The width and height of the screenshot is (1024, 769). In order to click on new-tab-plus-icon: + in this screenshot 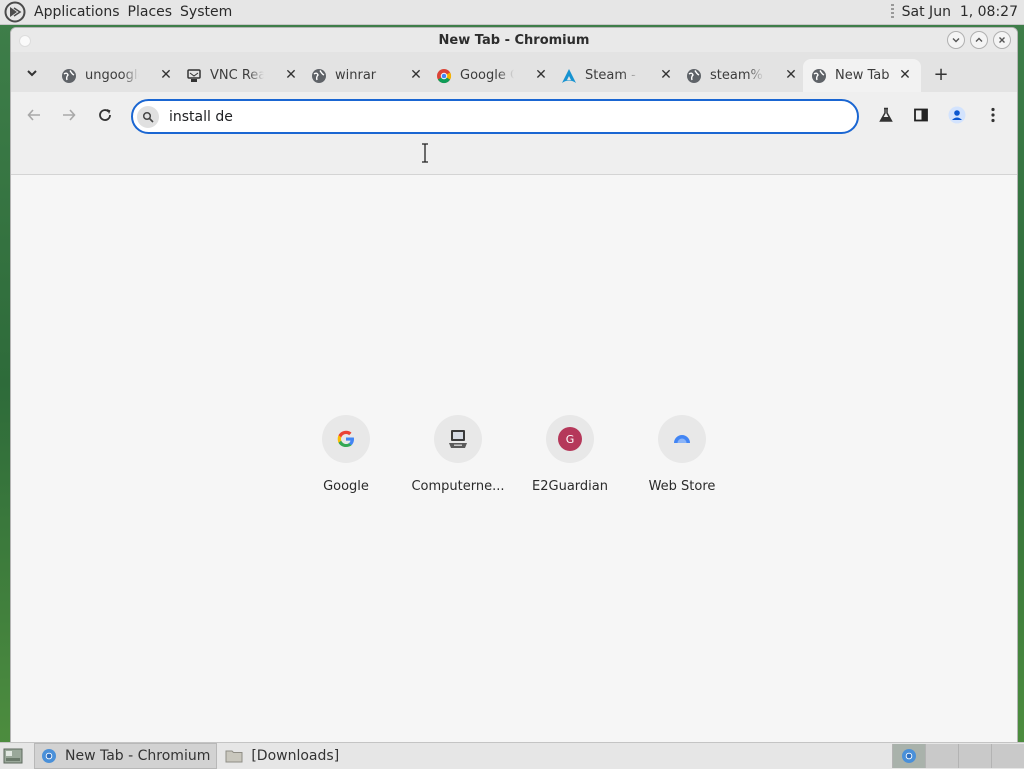, I will do `click(941, 74)`.